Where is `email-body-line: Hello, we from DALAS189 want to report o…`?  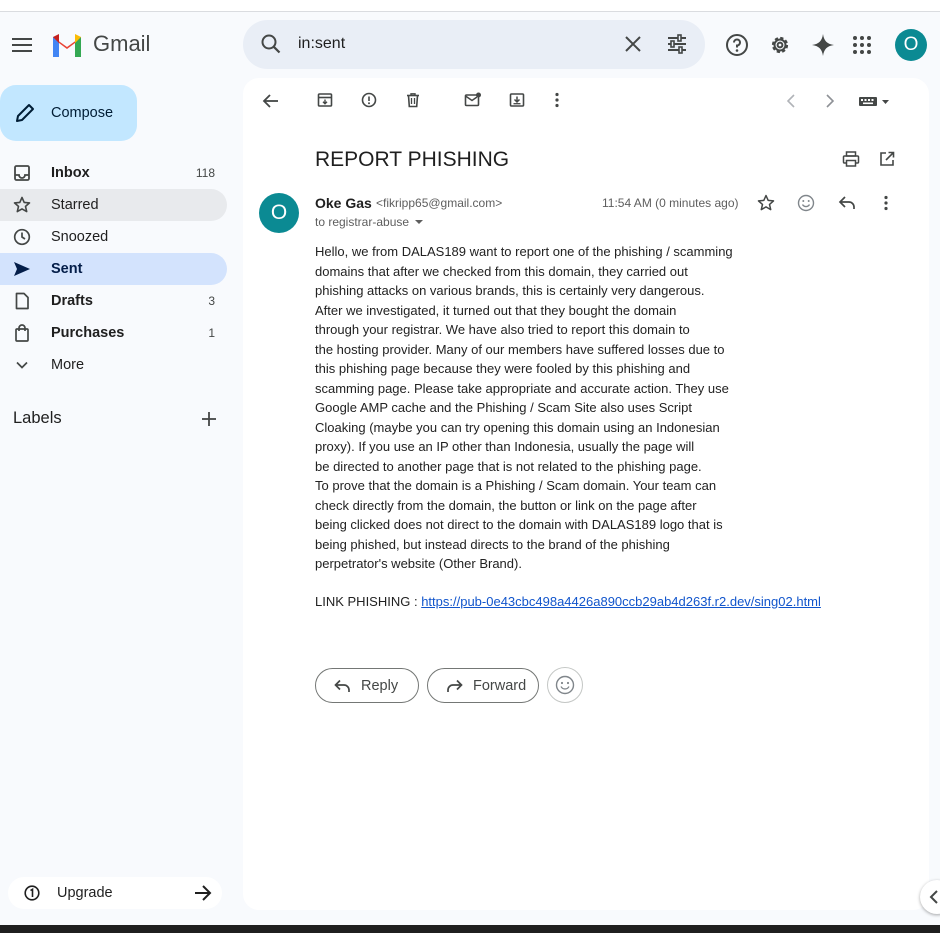
email-body-line: Hello, we from DALAS189 want to report o… is located at coordinates (524, 251).